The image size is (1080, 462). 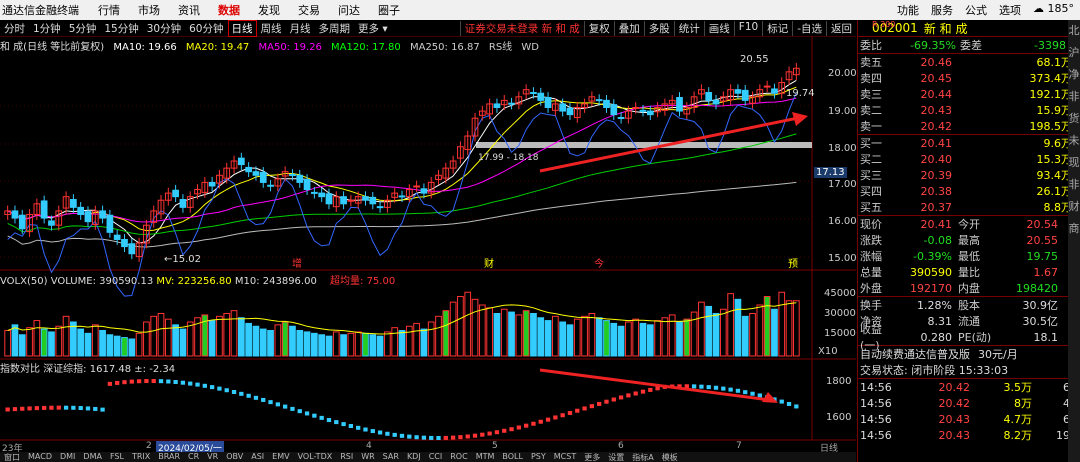 I want to click on menu-jiaoyi: 交易, so click(x=309, y=10).